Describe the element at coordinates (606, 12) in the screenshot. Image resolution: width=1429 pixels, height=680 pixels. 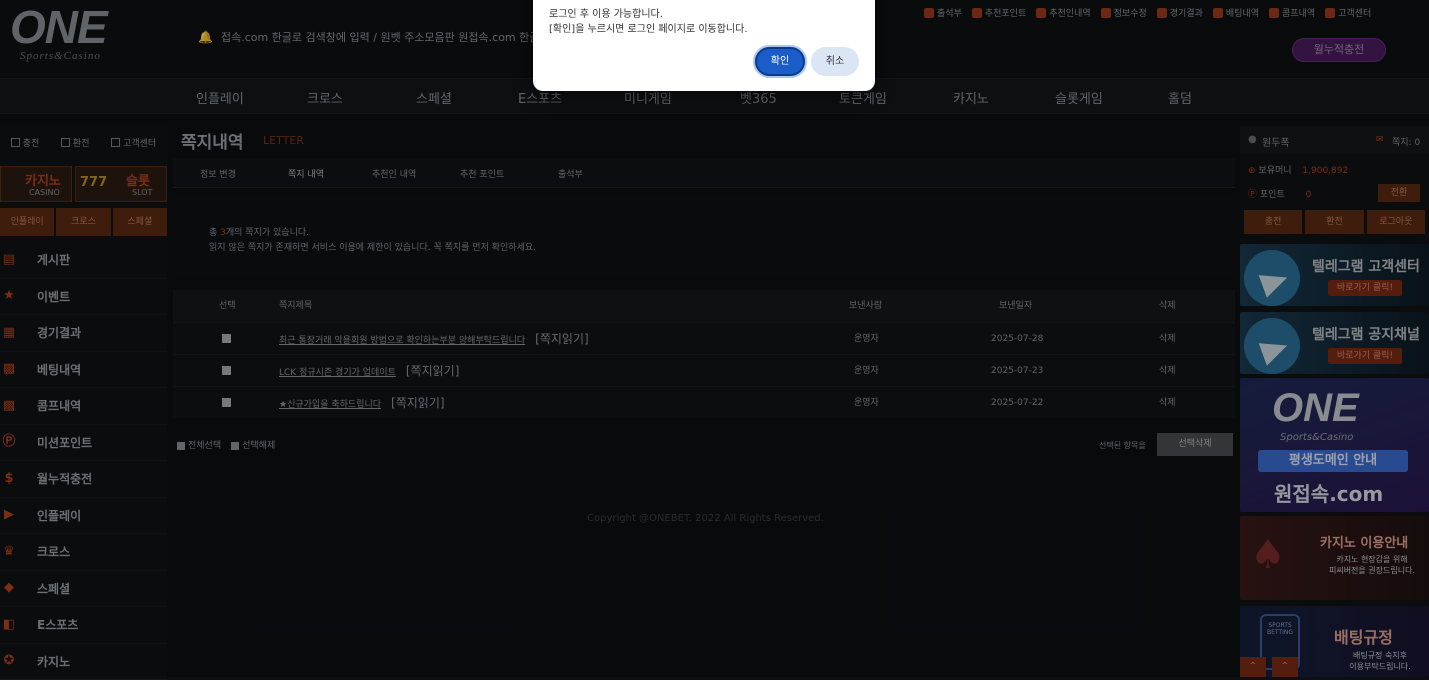
I see `dialog-message-1: 로그인 후 이용 가능합니다.` at that location.